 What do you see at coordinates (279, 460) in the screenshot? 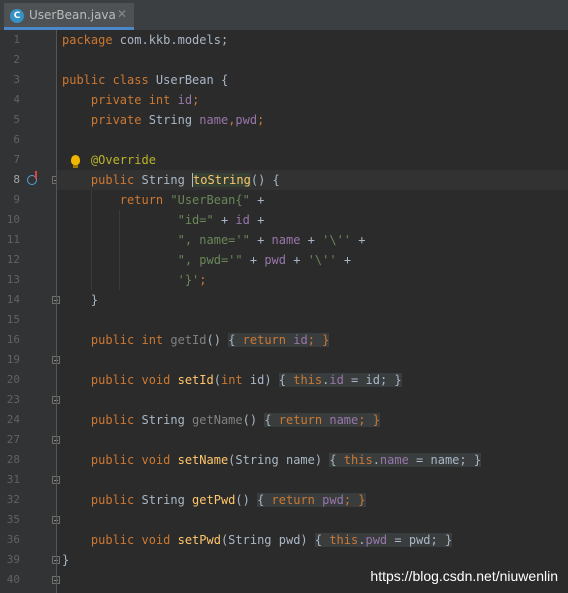
I see `token: (String name)` at bounding box center [279, 460].